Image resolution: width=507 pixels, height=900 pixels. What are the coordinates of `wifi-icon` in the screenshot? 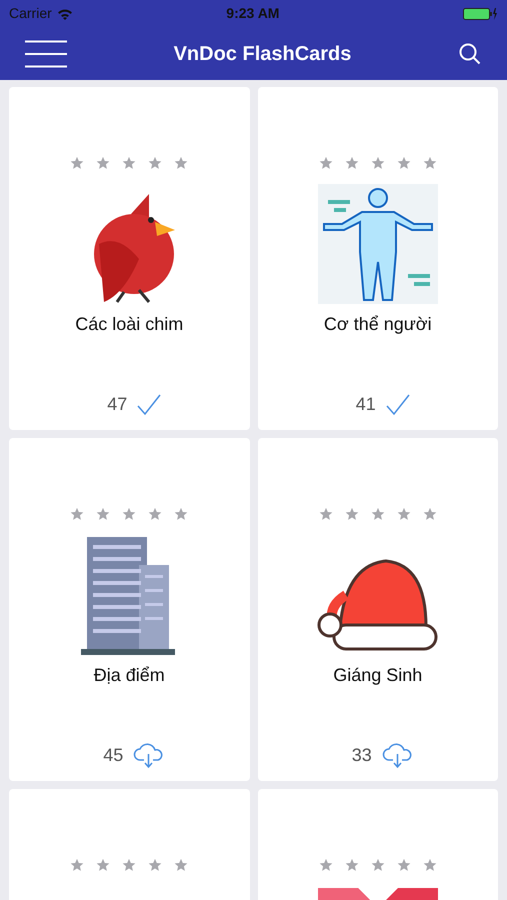 It's located at (64, 14).